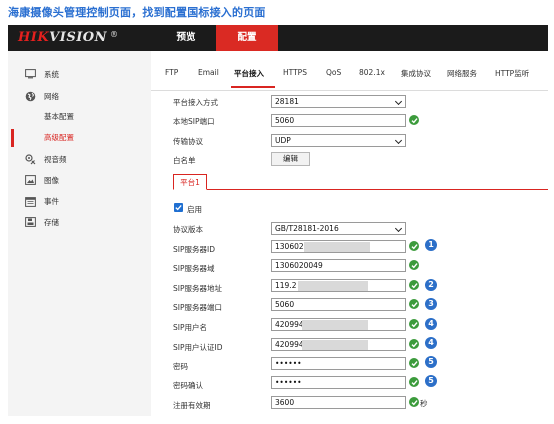 The height and width of the screenshot is (424, 554). I want to click on sip-username-input: 420994, so click(338, 324).